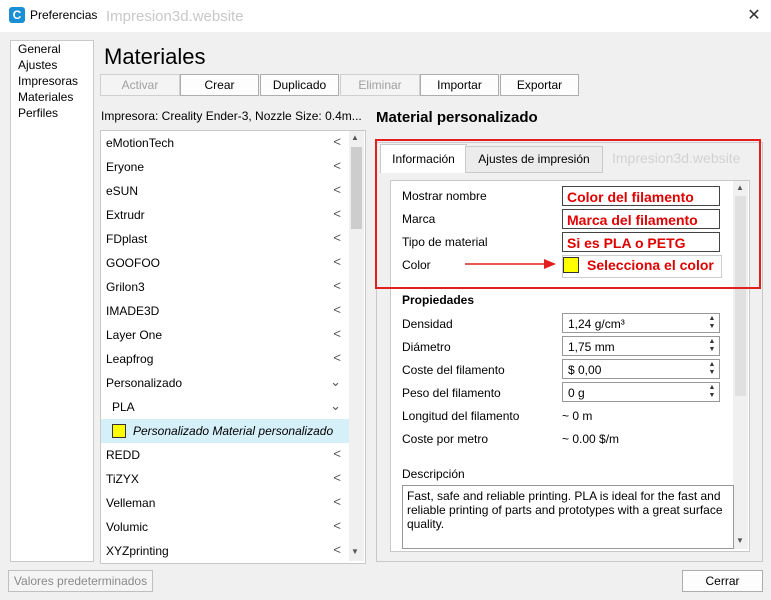 This screenshot has width=771, height=600. What do you see at coordinates (451, 393) in the screenshot?
I see `peso-label: Peso del filamento` at bounding box center [451, 393].